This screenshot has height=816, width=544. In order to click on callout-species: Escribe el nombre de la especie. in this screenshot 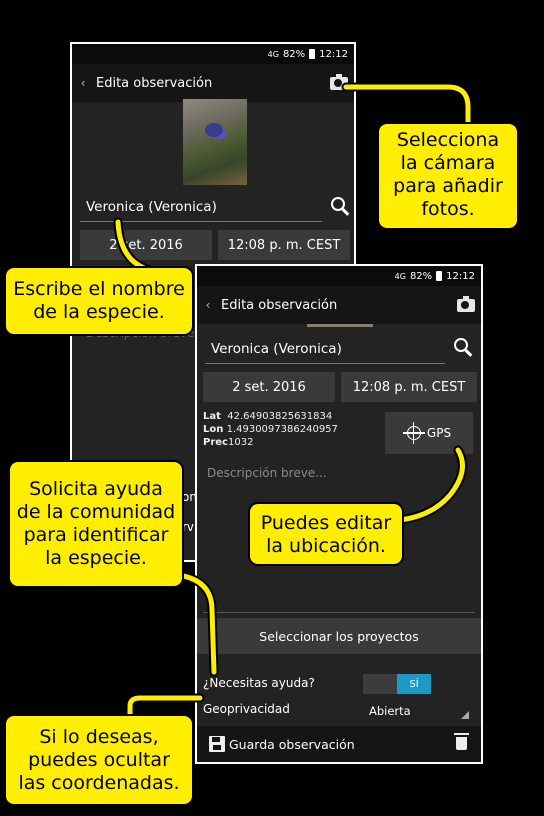, I will do `click(99, 301)`.